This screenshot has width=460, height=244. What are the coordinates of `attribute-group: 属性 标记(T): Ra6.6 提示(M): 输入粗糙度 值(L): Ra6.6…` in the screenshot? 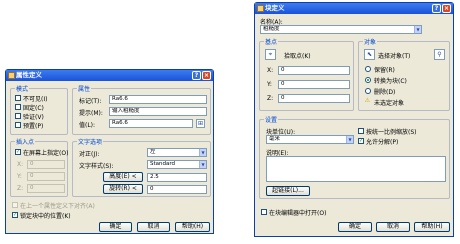 It's located at (141, 109).